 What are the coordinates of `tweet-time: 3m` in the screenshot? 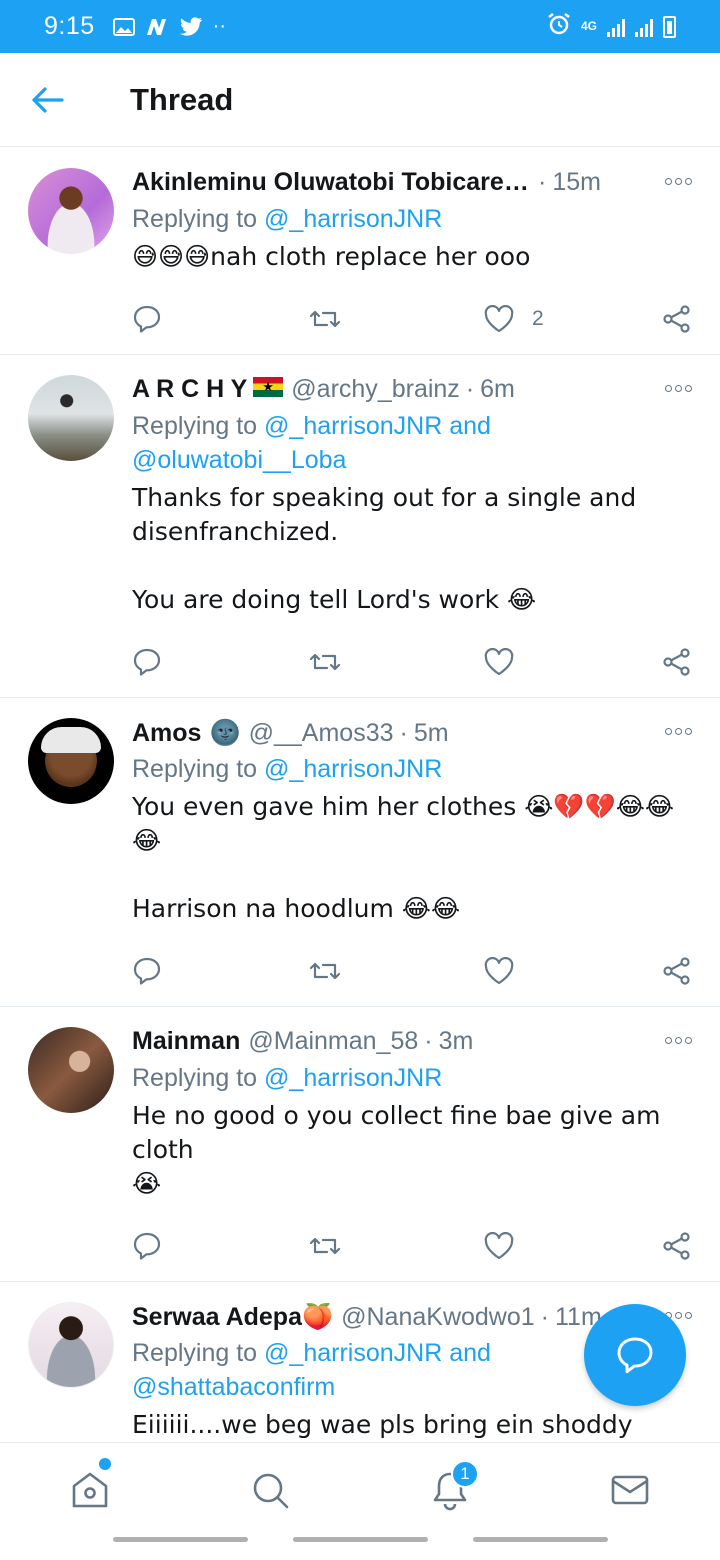 It's located at (456, 1041).